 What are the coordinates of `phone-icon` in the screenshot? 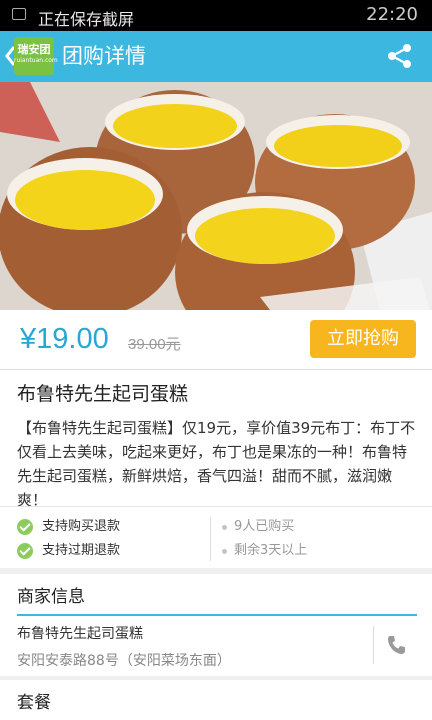 It's located at (396, 645).